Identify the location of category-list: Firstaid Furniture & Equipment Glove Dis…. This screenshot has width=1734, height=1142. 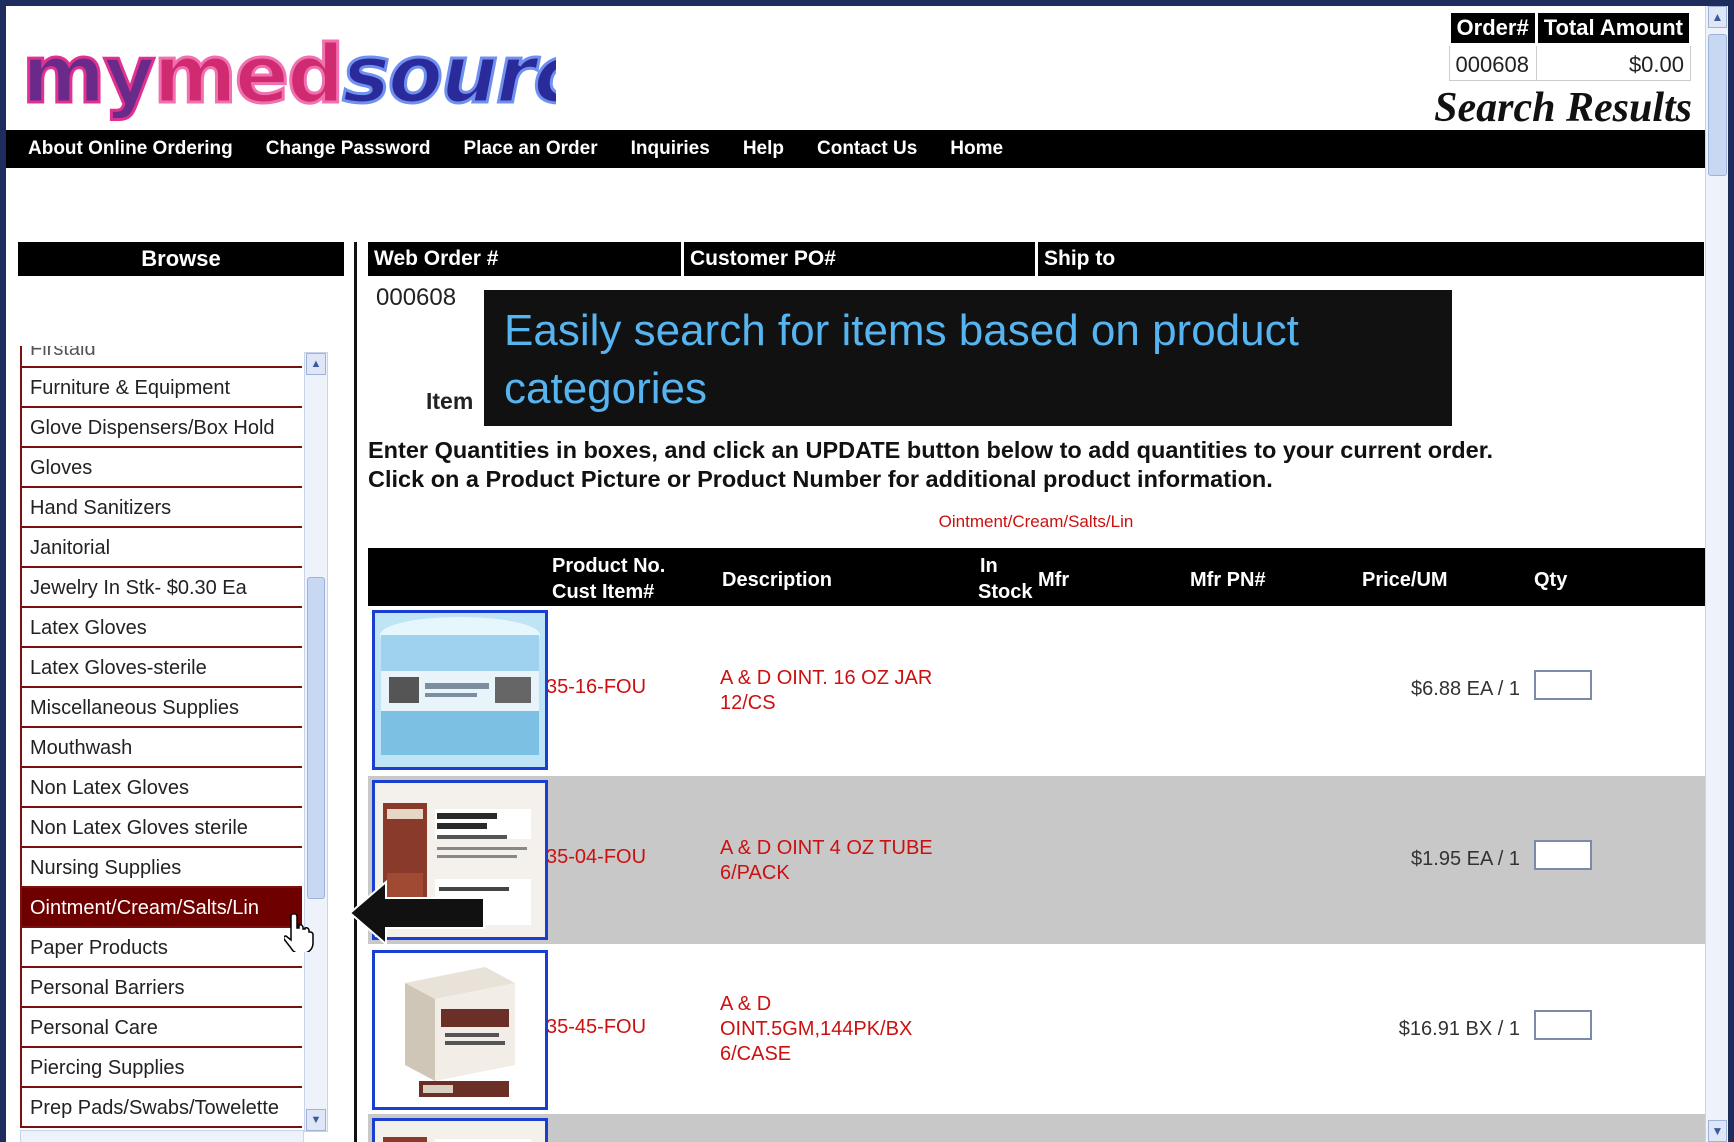
(161, 741).